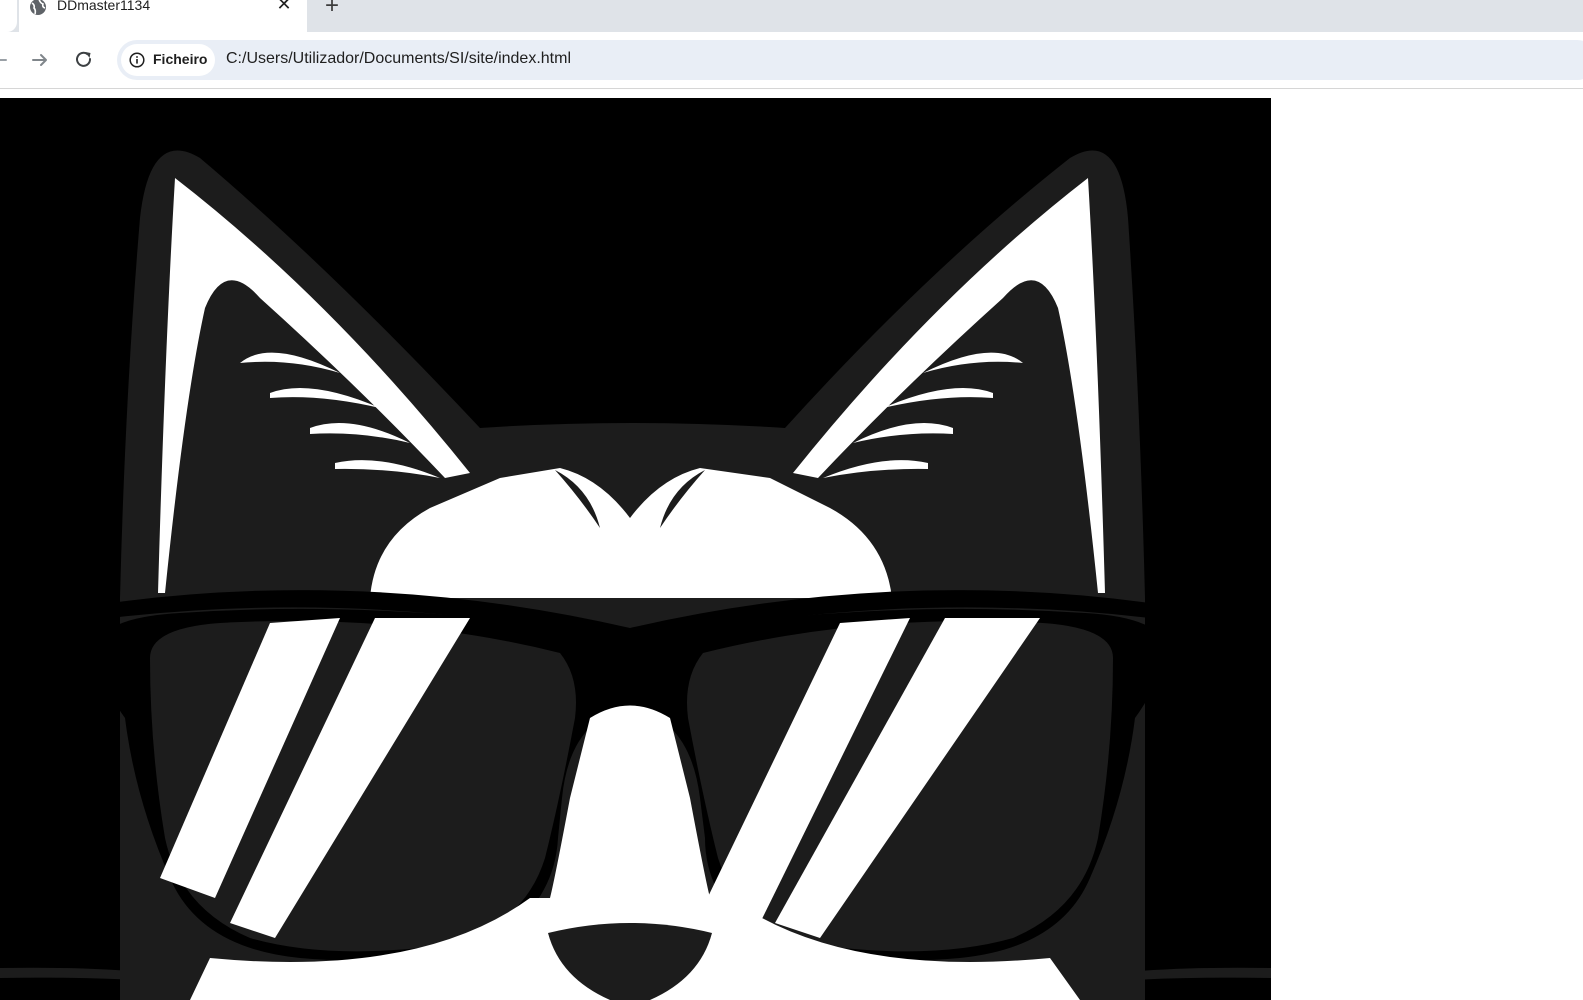  I want to click on tab-strip: DDmaster1134 ✕ +, so click(791, 16).